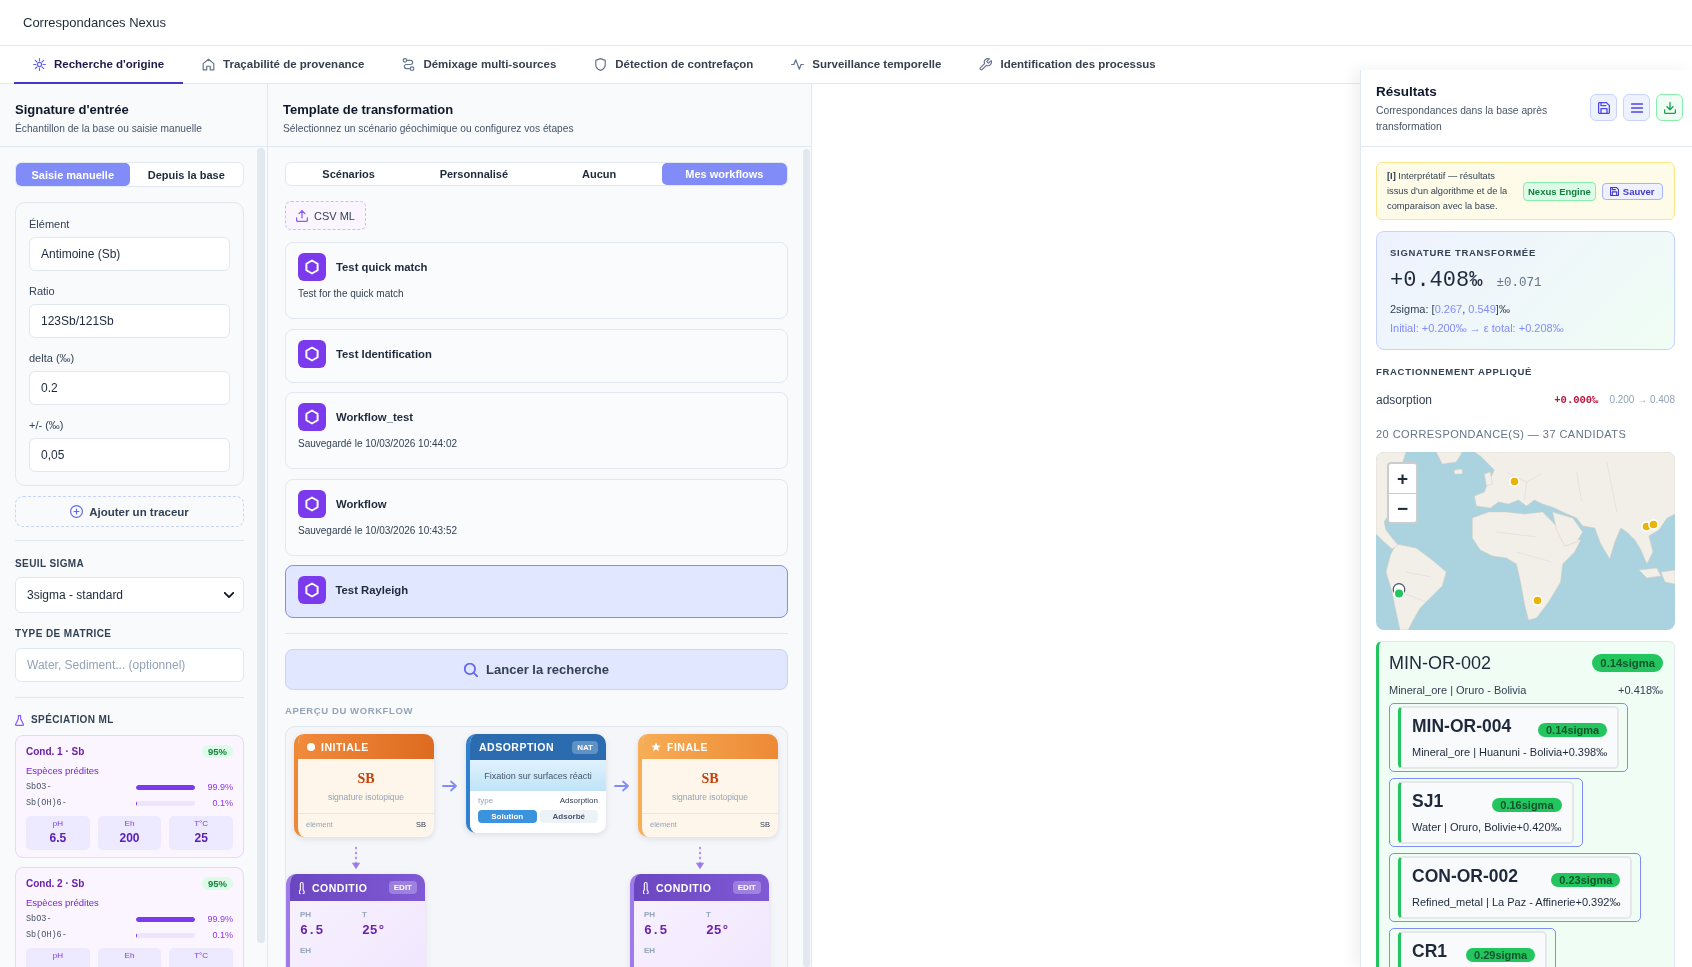 The width and height of the screenshot is (1692, 967). Describe the element at coordinates (382, 267) in the screenshot. I see `workflow-name: Test quick match` at that location.